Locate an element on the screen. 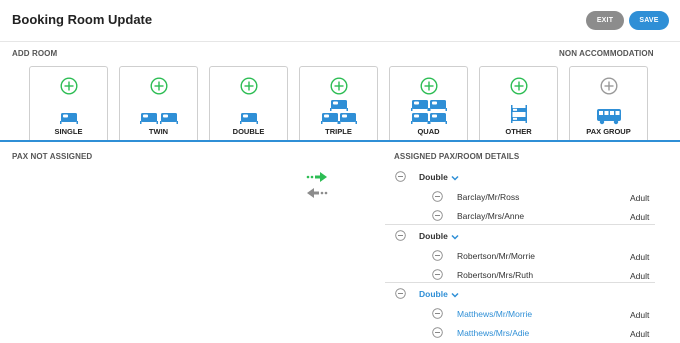 This screenshot has height=343, width=680. tile-label: OTHER is located at coordinates (518, 131).